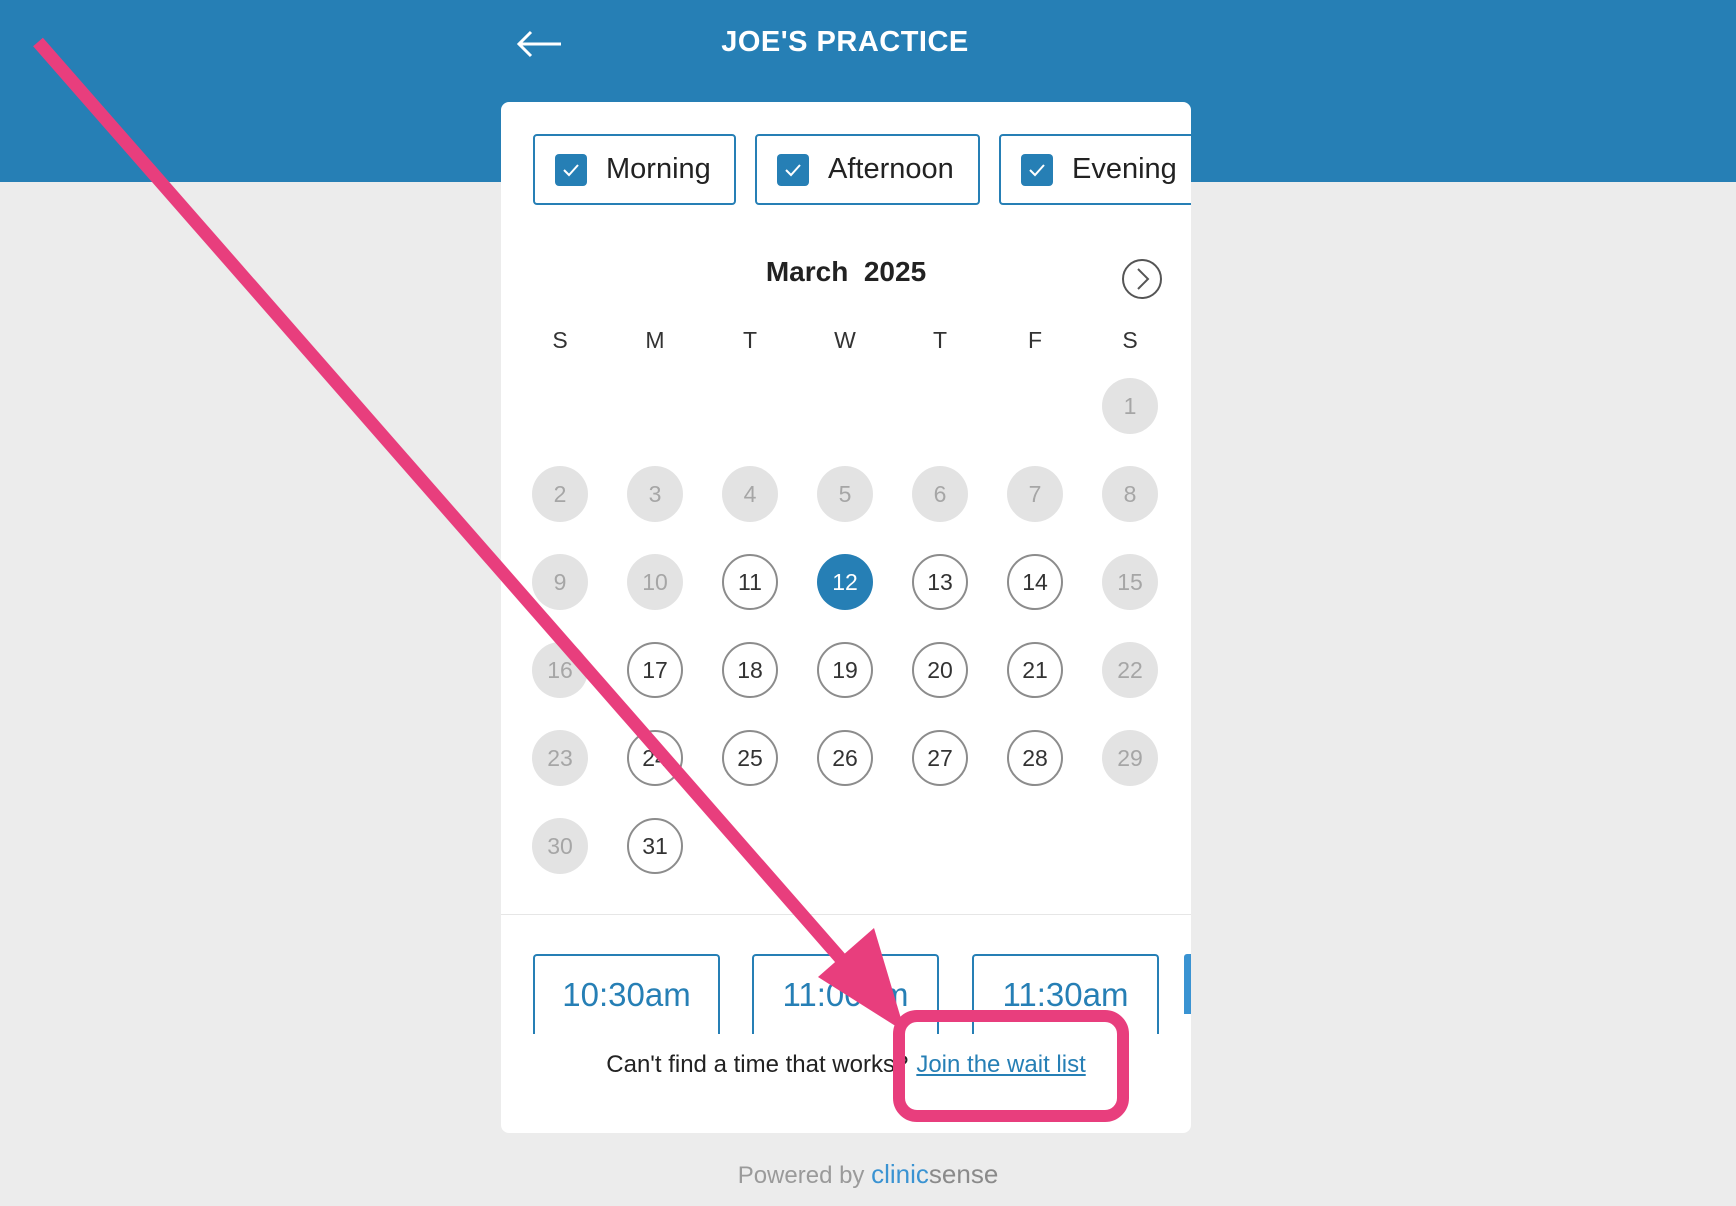  What do you see at coordinates (1035, 340) in the screenshot?
I see `weekday-label: F` at bounding box center [1035, 340].